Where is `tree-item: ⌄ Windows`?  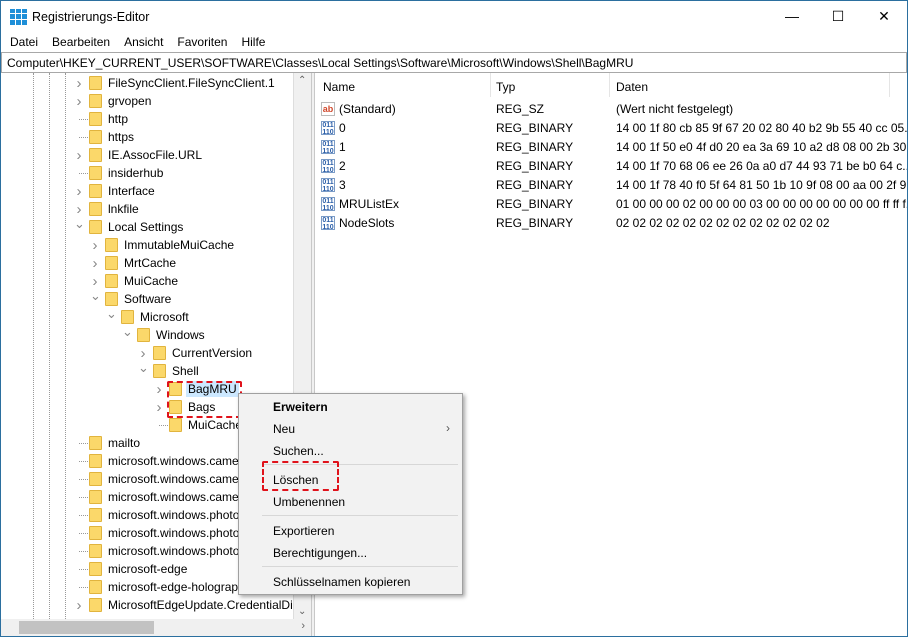 tree-item: ⌄ Windows is located at coordinates (147, 334).